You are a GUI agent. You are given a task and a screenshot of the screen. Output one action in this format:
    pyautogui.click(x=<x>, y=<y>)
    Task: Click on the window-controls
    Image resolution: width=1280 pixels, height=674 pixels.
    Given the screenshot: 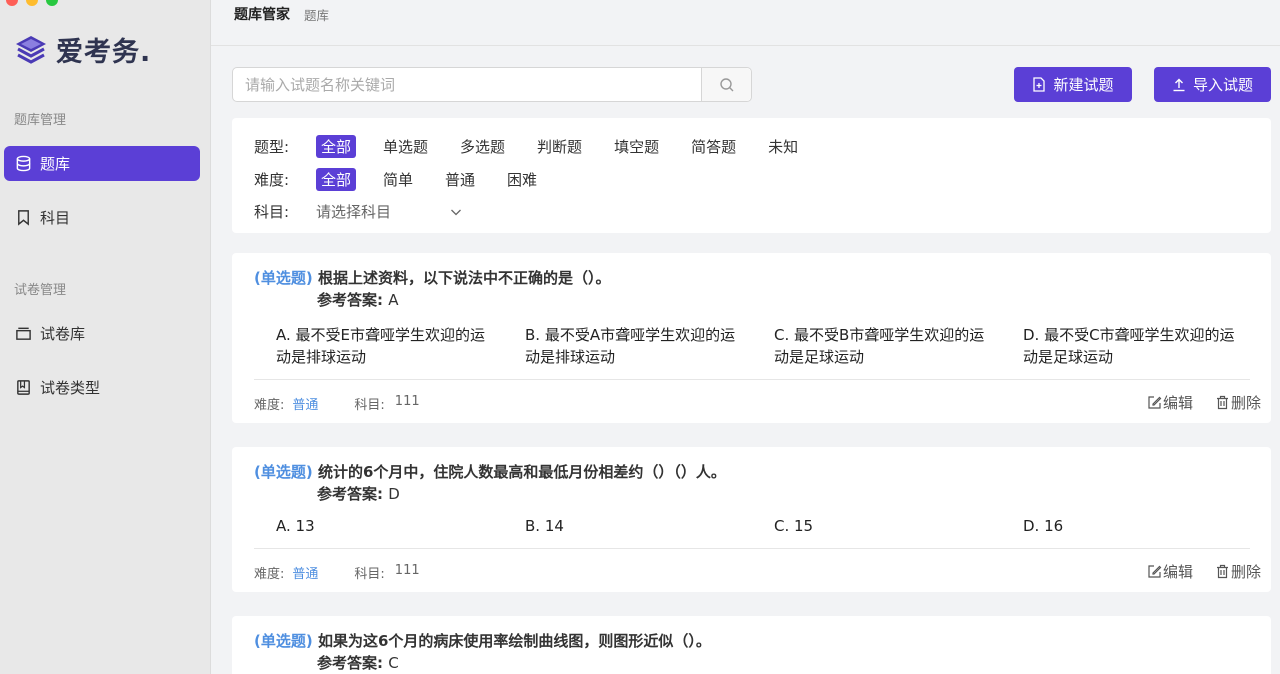 What is the action you would take?
    pyautogui.click(x=32, y=3)
    